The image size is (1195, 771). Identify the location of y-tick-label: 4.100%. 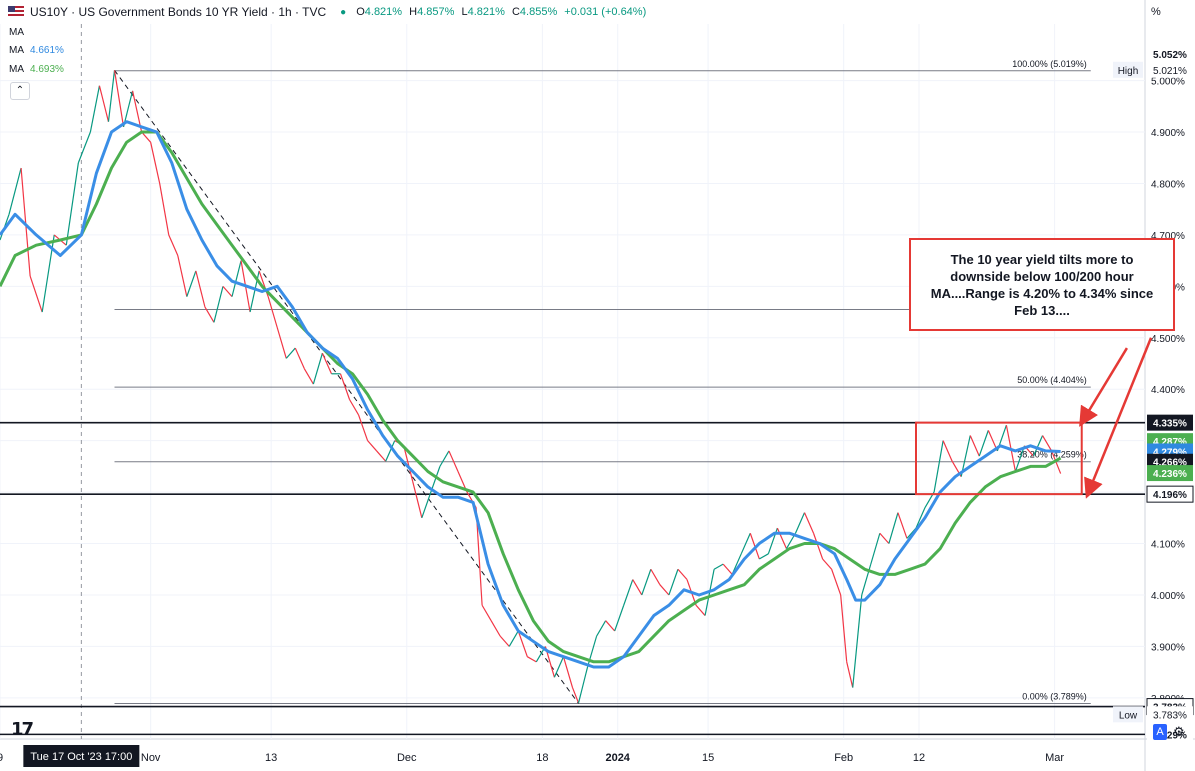
(1168, 545).